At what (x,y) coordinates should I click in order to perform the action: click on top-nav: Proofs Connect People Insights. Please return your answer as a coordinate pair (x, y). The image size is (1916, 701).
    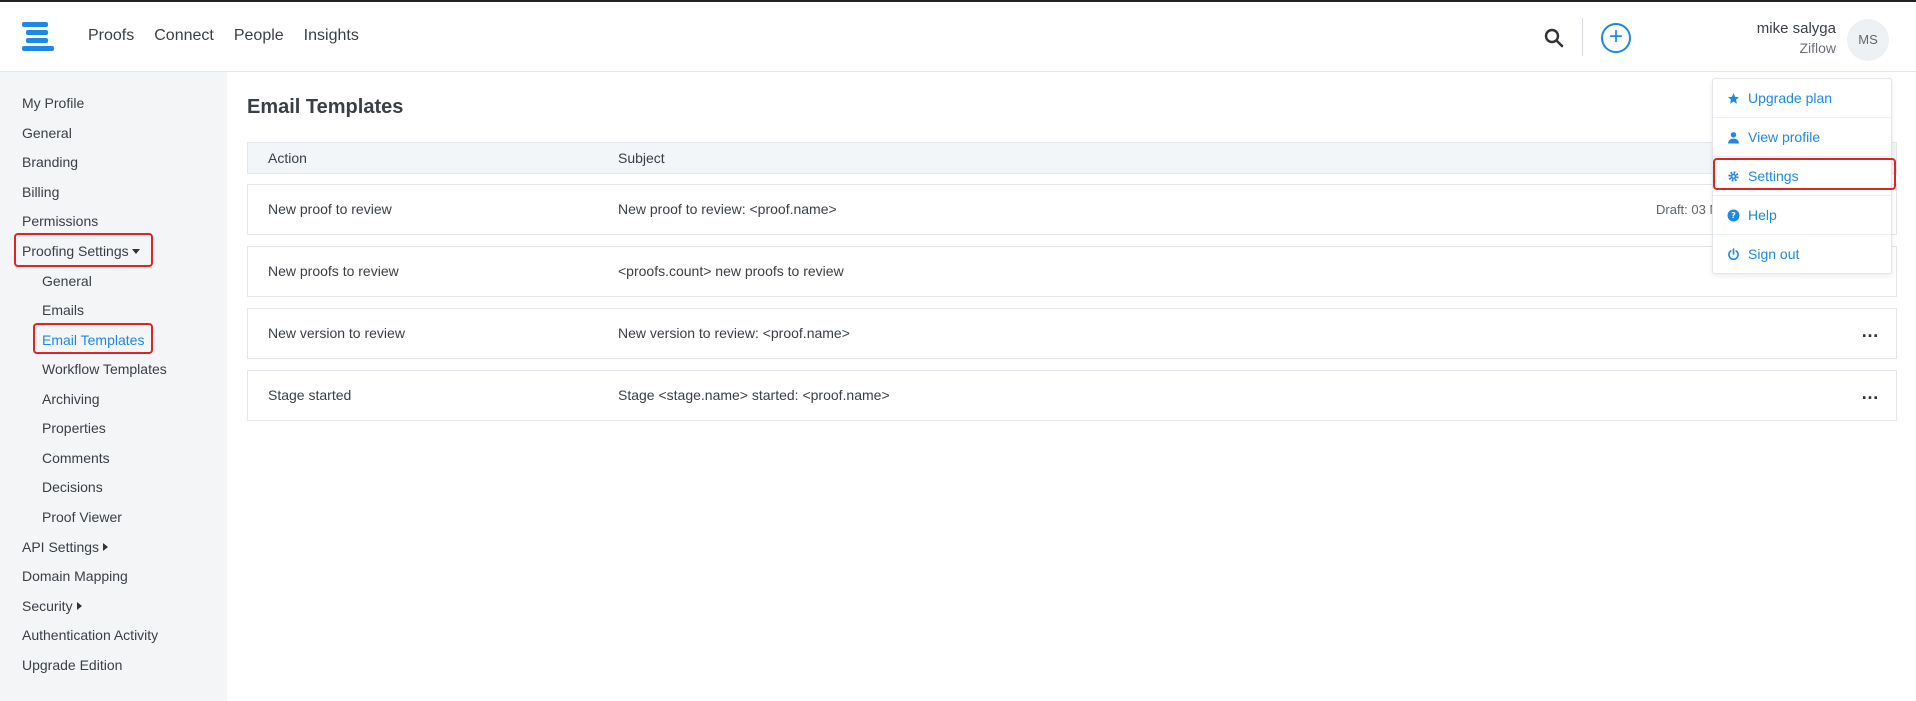
    Looking at the image, I should click on (233, 36).